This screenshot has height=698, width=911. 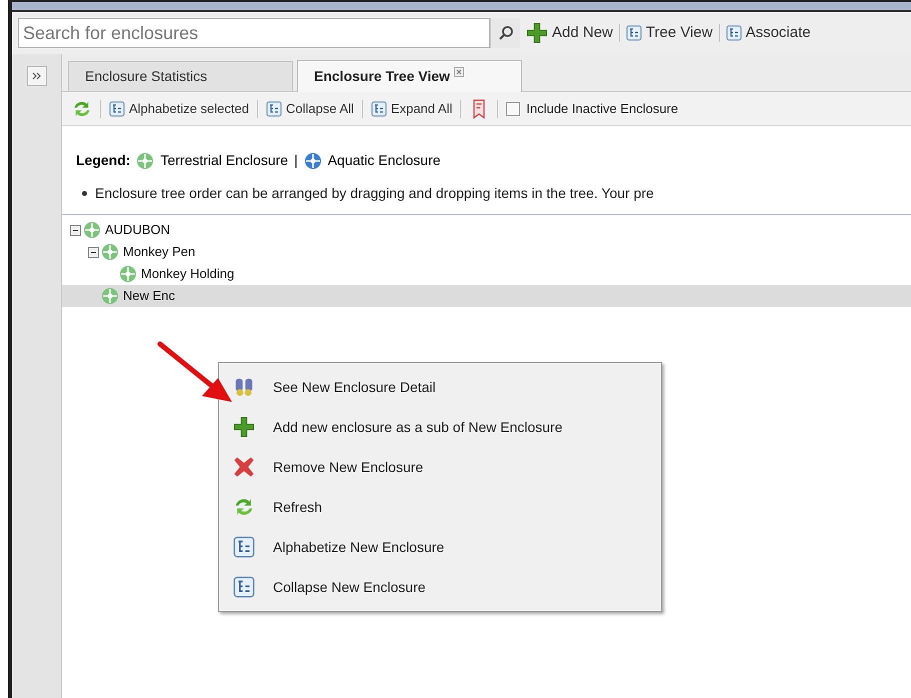 I want to click on legend-title: Legend:, so click(x=103, y=160).